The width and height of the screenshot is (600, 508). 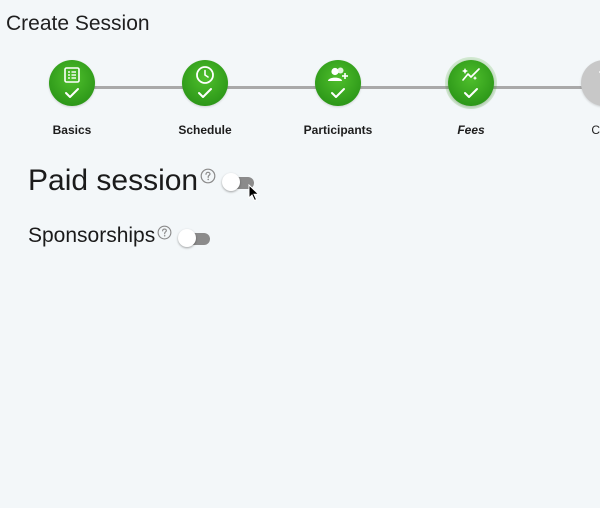 What do you see at coordinates (92, 235) in the screenshot?
I see `sponsorships-label: Sponsorships` at bounding box center [92, 235].